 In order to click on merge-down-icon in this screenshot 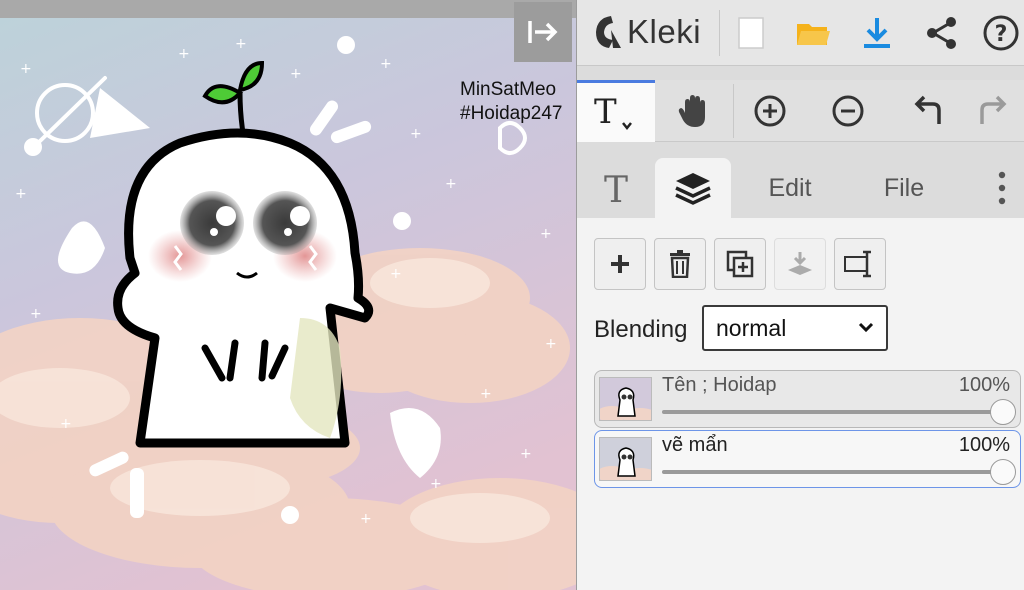, I will do `click(800, 263)`.